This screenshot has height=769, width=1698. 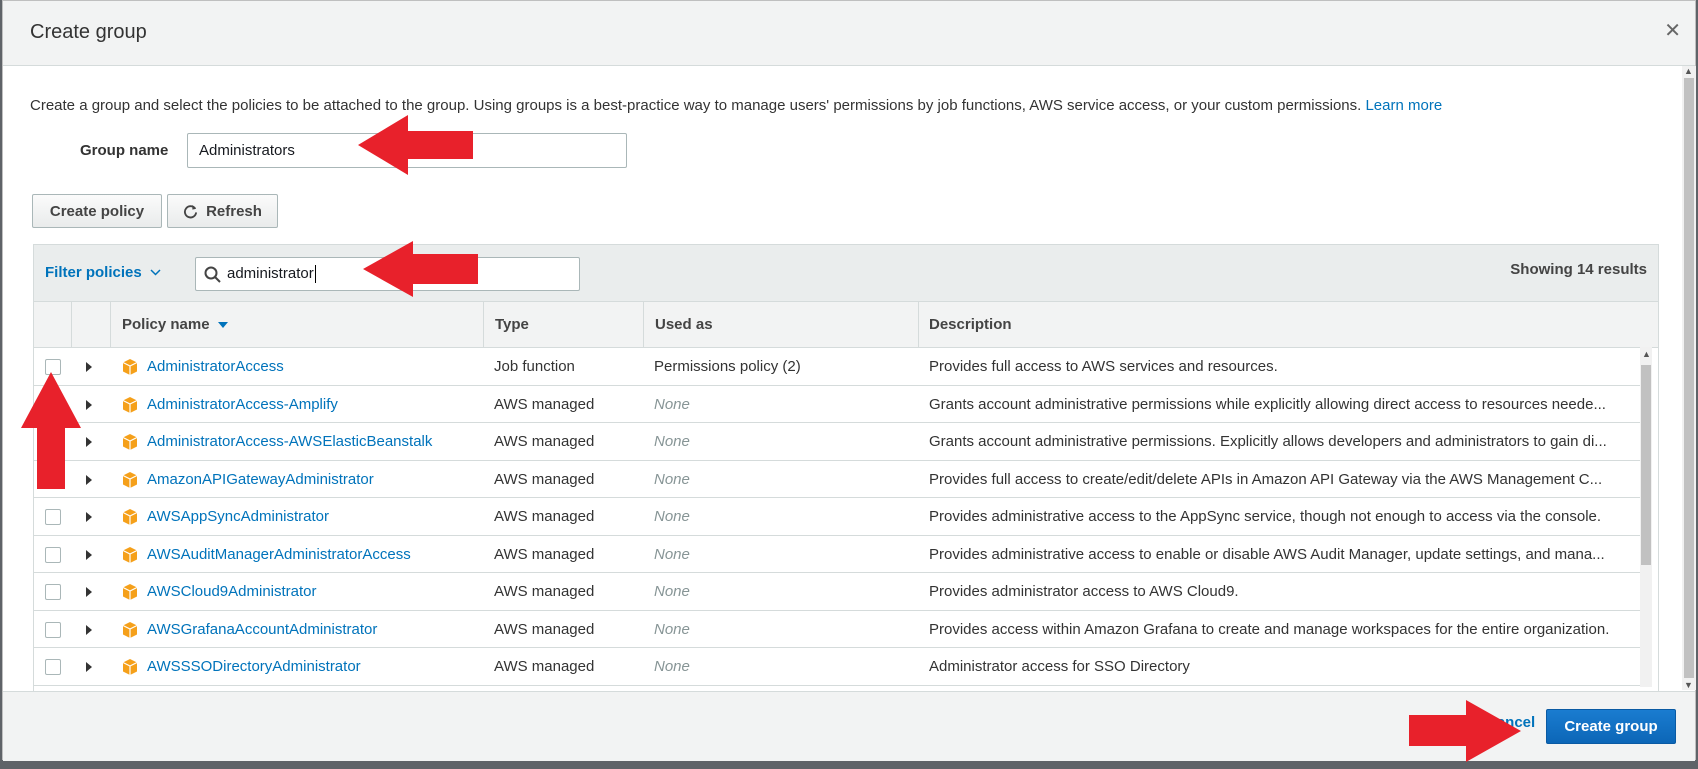 I want to click on annotation-arrow-checkbox, so click(x=51, y=430).